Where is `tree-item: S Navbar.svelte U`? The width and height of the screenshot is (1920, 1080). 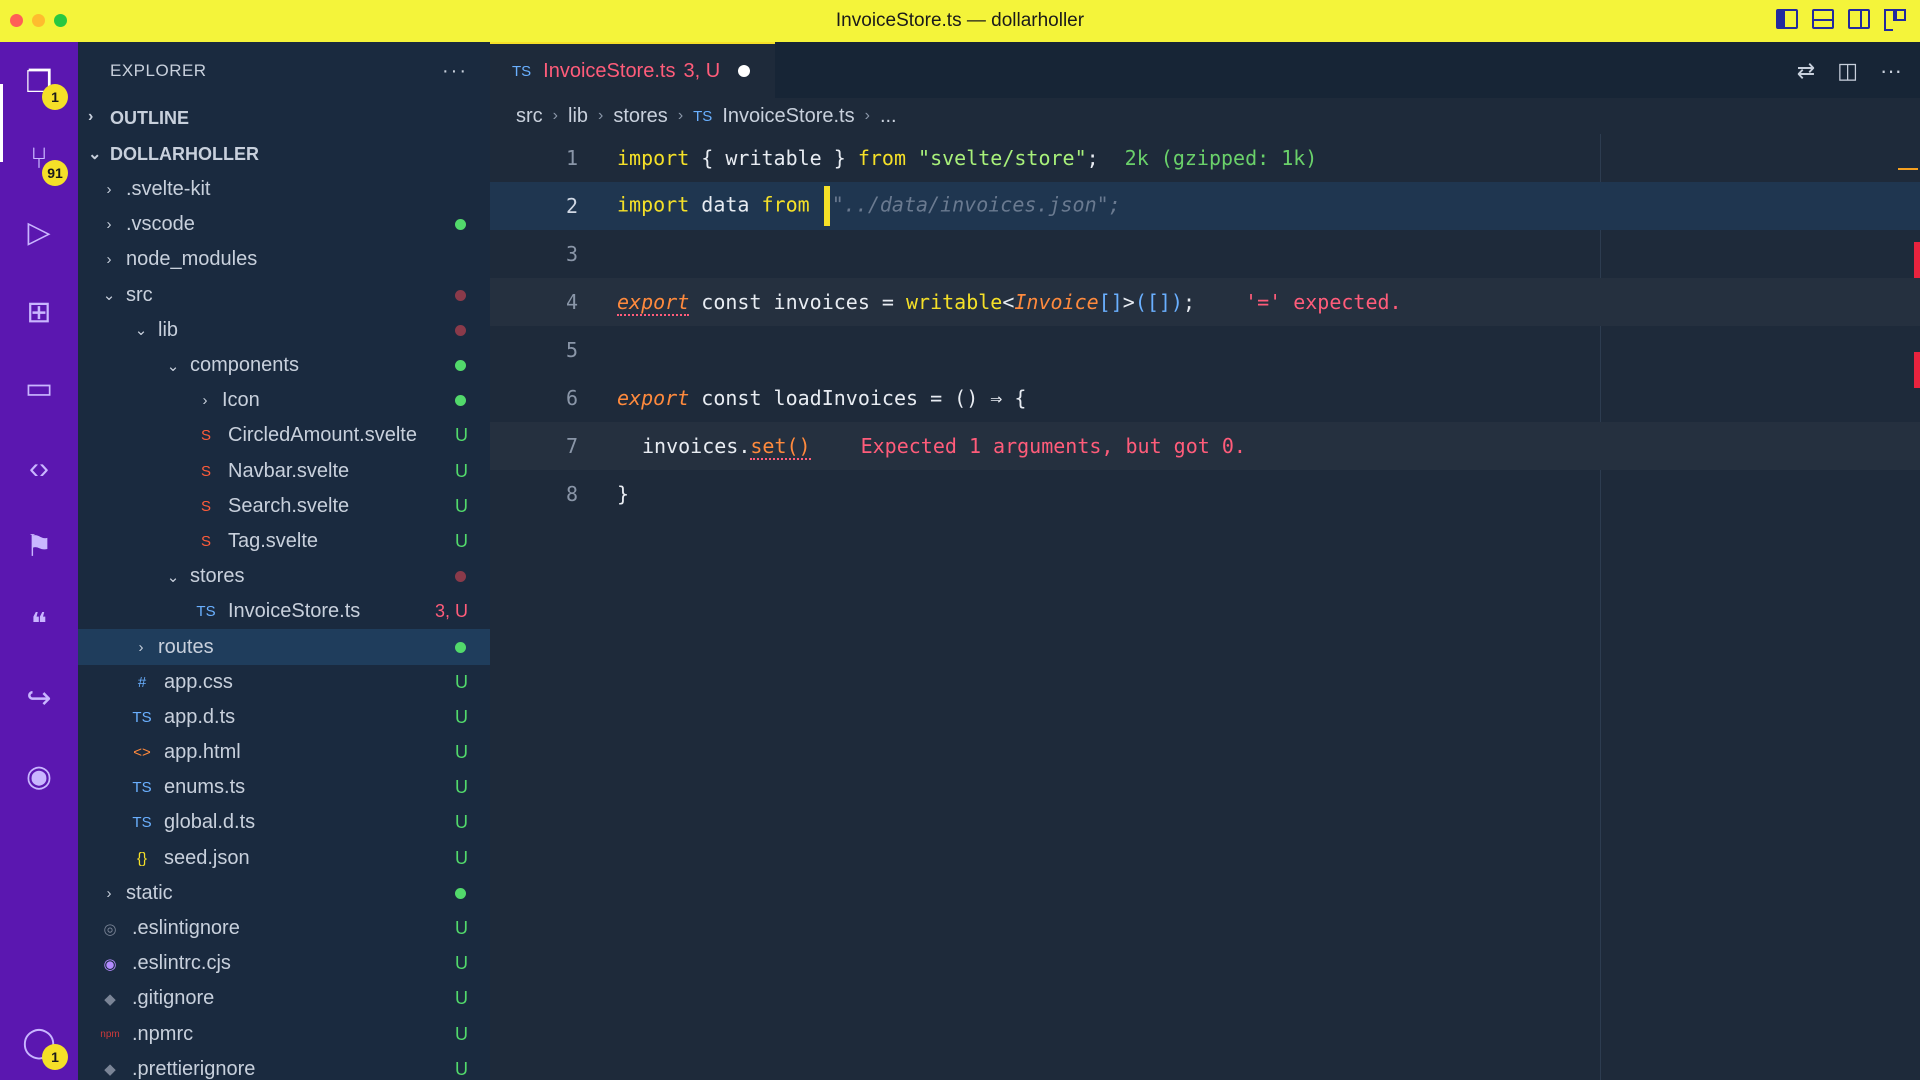
tree-item: S Navbar.svelte U is located at coordinates (284, 471).